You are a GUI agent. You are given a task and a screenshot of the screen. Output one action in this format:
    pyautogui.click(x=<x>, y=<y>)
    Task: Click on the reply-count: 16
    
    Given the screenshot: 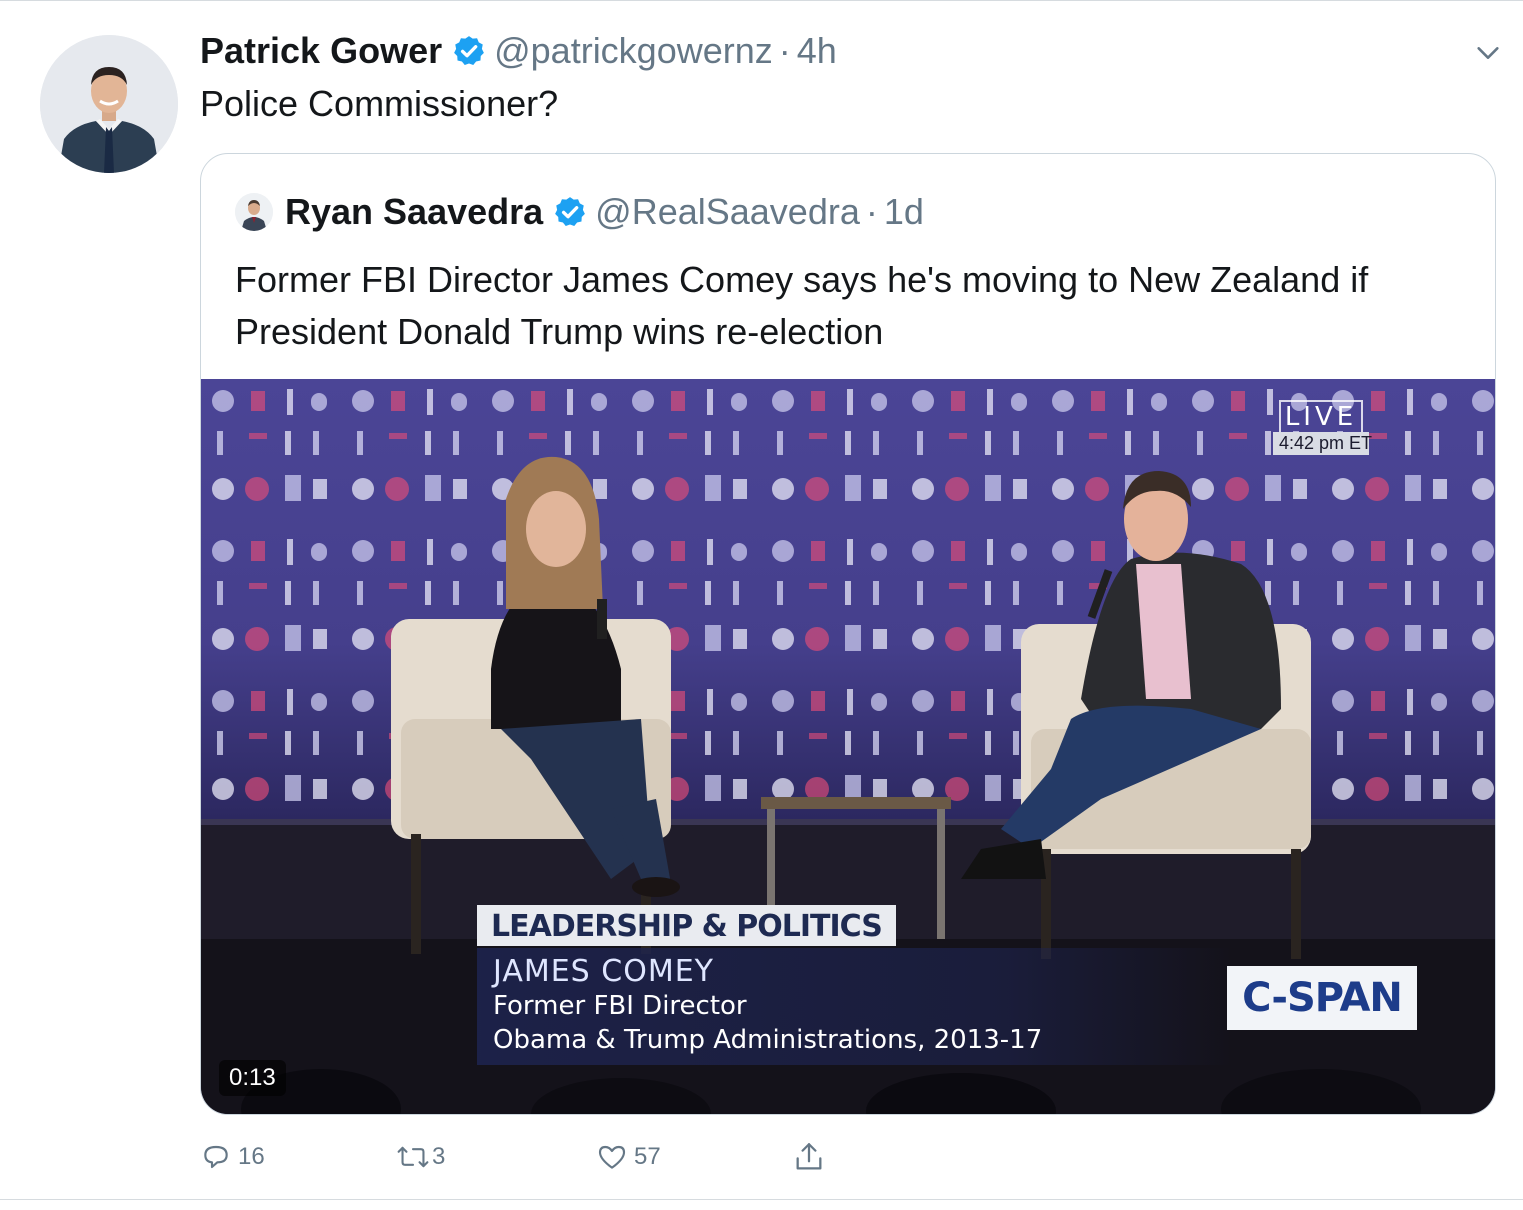 What is the action you would take?
    pyautogui.click(x=251, y=1156)
    